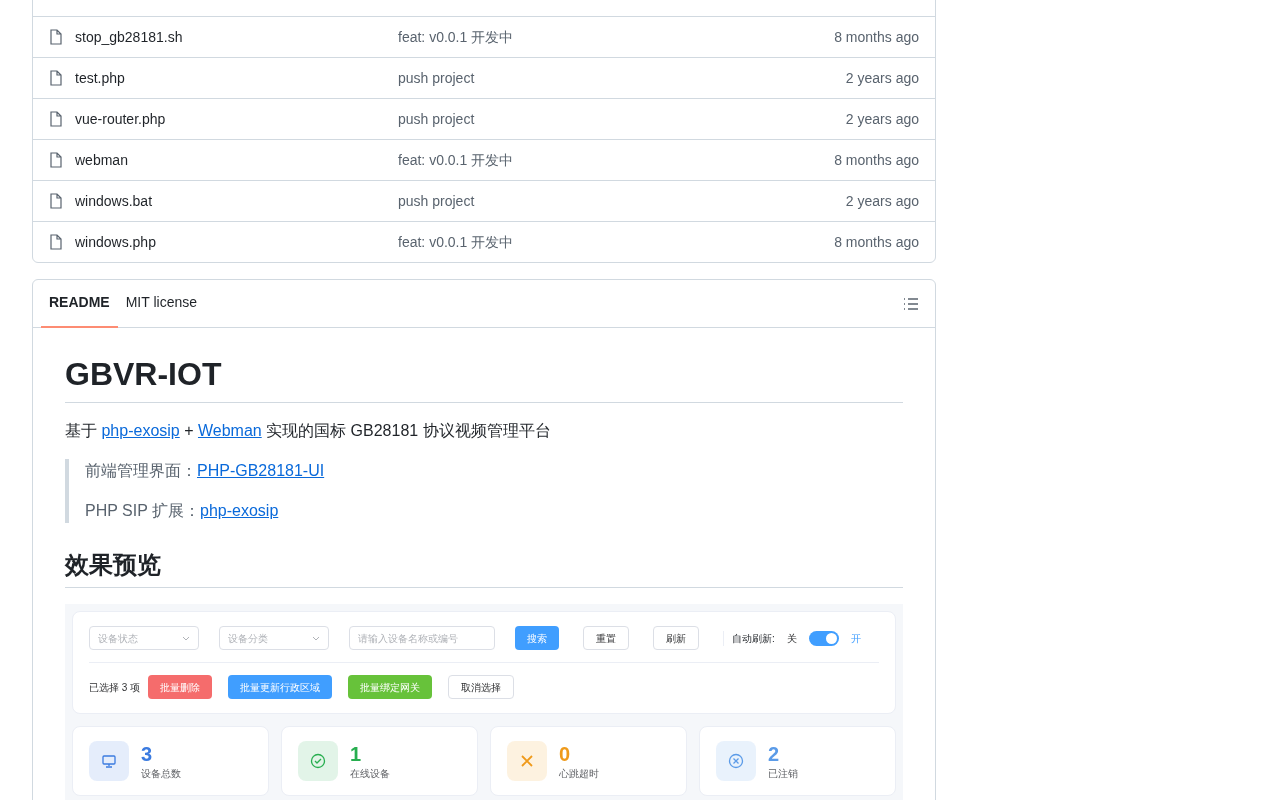 The height and width of the screenshot is (800, 1280). What do you see at coordinates (855, 638) in the screenshot?
I see `on-label: 开` at bounding box center [855, 638].